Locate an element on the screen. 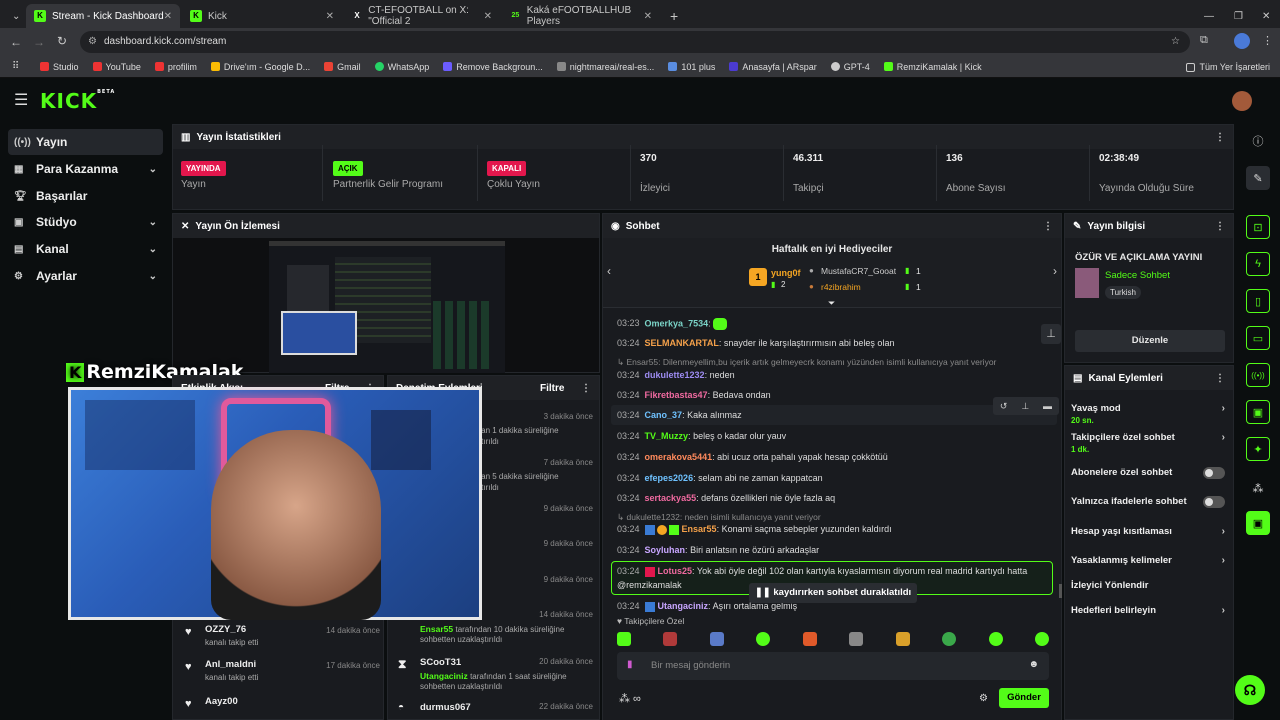 The width and height of the screenshot is (1280, 720). chat-scrollbar is located at coordinates (1060, 591).